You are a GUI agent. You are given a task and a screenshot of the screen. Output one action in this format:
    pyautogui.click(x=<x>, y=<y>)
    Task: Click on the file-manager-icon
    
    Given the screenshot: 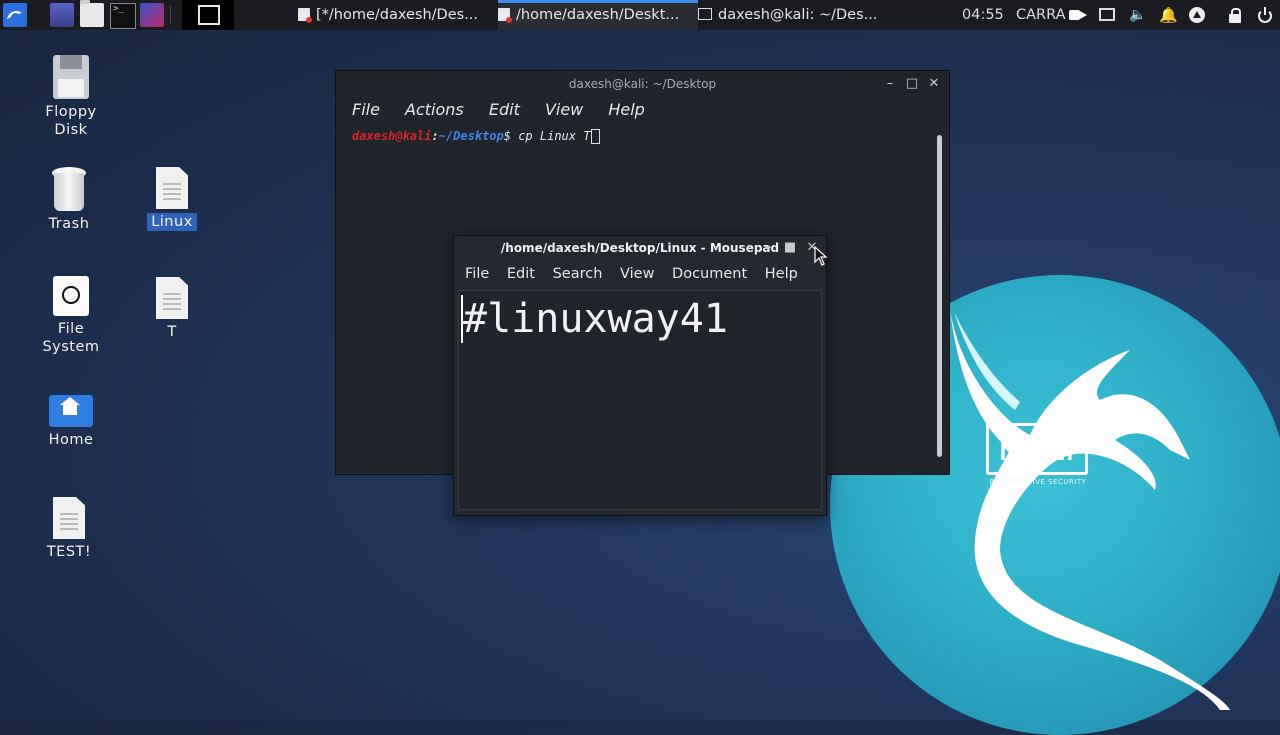 What is the action you would take?
    pyautogui.click(x=92, y=13)
    